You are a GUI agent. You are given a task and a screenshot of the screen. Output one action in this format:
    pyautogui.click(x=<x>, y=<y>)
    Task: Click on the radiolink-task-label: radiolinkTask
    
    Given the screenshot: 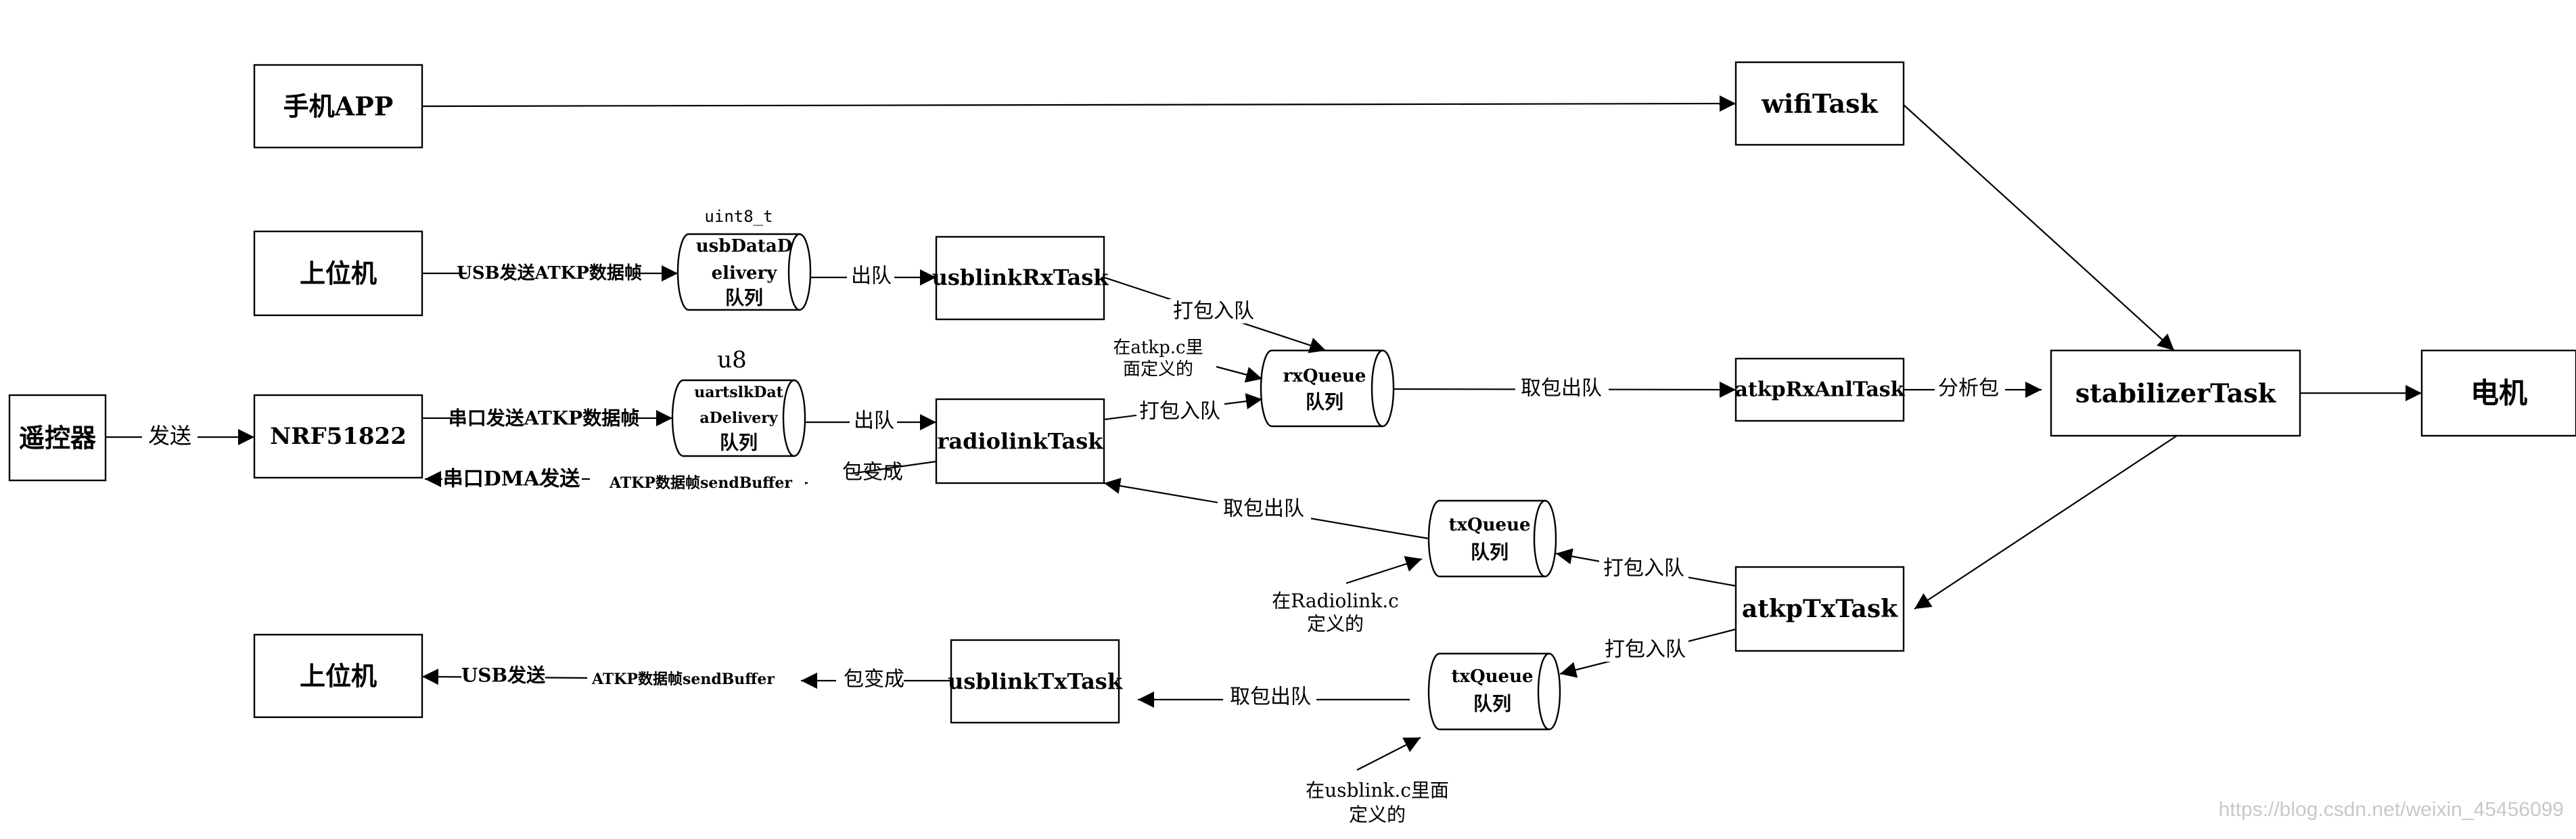 What is the action you would take?
    pyautogui.click(x=1021, y=441)
    